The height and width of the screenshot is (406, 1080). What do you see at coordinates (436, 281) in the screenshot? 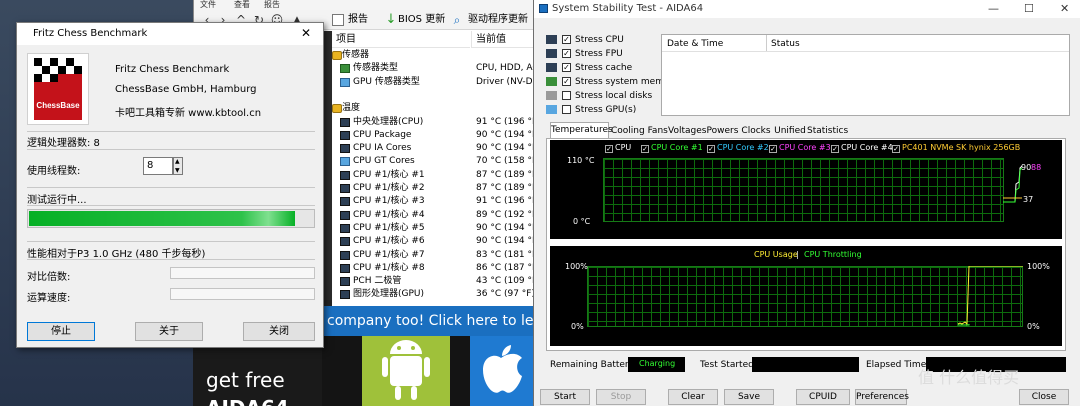
I see `table-row: PCH 二极管 43 °C (109 °F)` at bounding box center [436, 281].